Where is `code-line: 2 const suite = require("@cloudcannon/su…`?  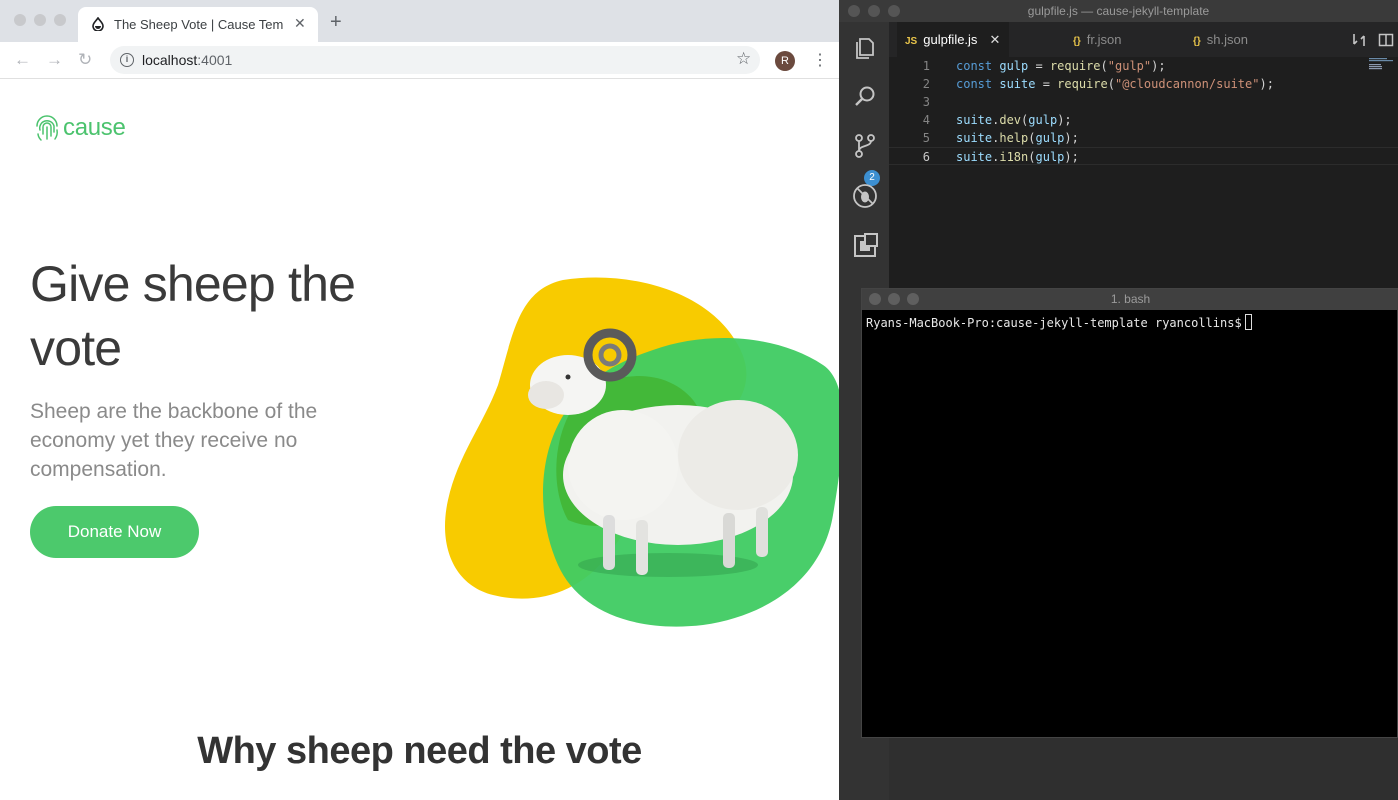
code-line: 2 const suite = require("@cloudcannon/su… is located at coordinates (1143, 84).